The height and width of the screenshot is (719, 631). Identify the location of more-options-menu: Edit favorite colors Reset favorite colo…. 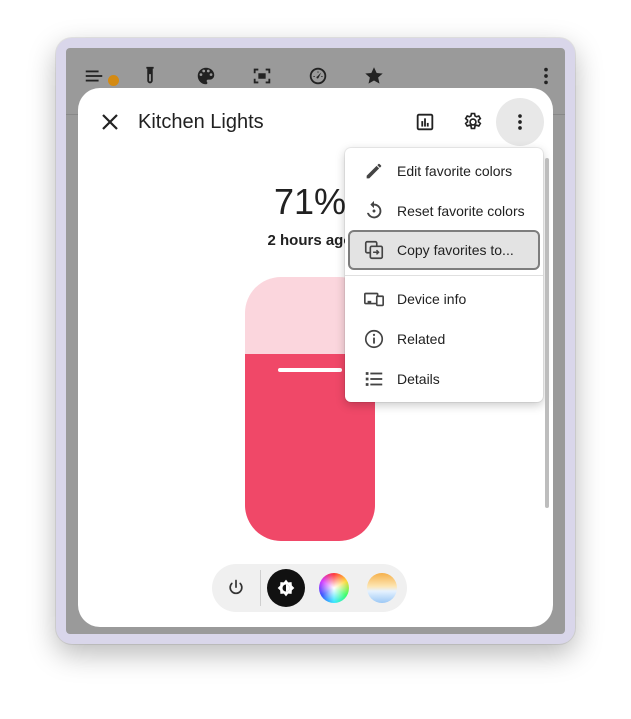
(444, 275).